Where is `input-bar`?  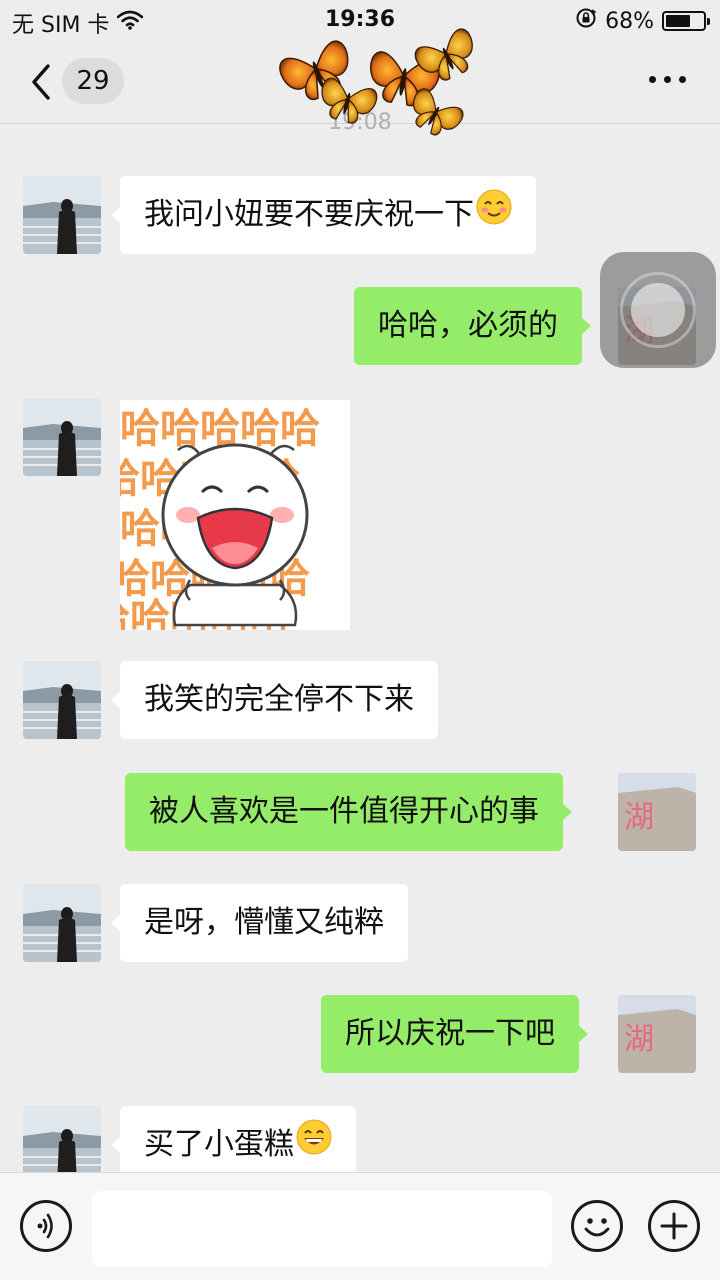 input-bar is located at coordinates (360, 1226).